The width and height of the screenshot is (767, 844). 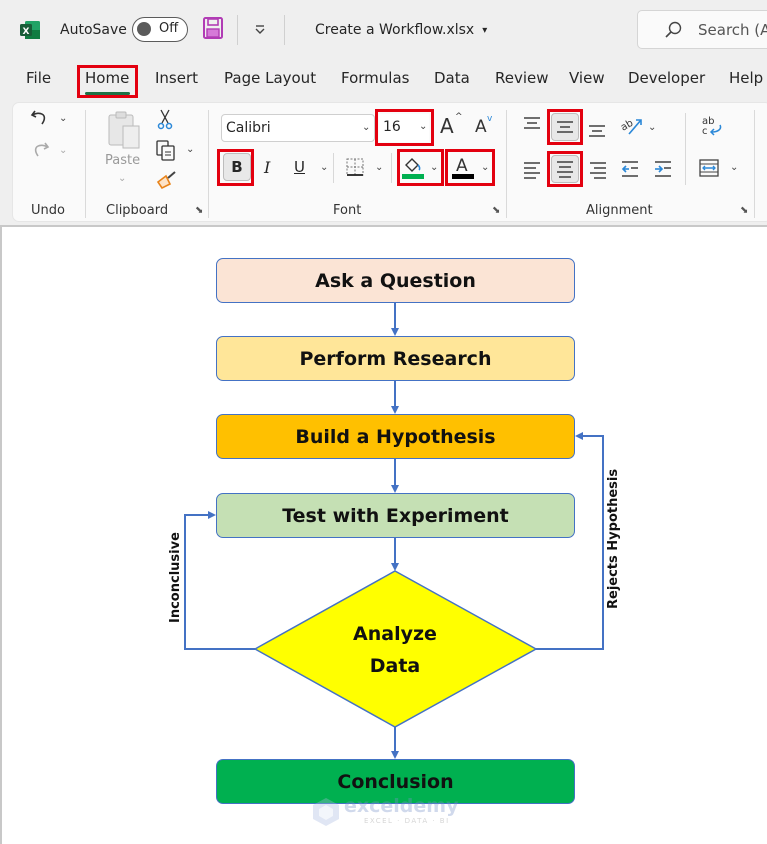 I want to click on step-test-experiment: Test with Experiment, so click(x=395, y=515).